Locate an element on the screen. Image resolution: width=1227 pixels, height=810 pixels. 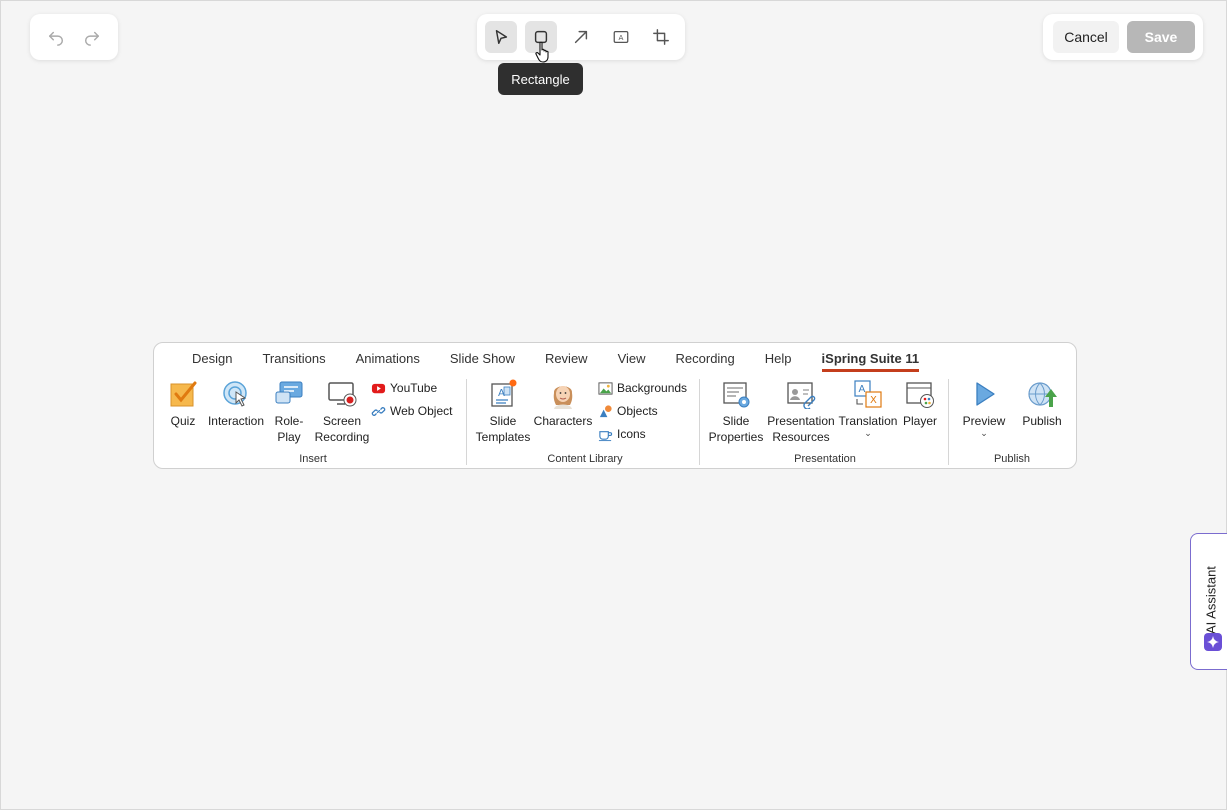
character-icon is located at coordinates (563, 397).